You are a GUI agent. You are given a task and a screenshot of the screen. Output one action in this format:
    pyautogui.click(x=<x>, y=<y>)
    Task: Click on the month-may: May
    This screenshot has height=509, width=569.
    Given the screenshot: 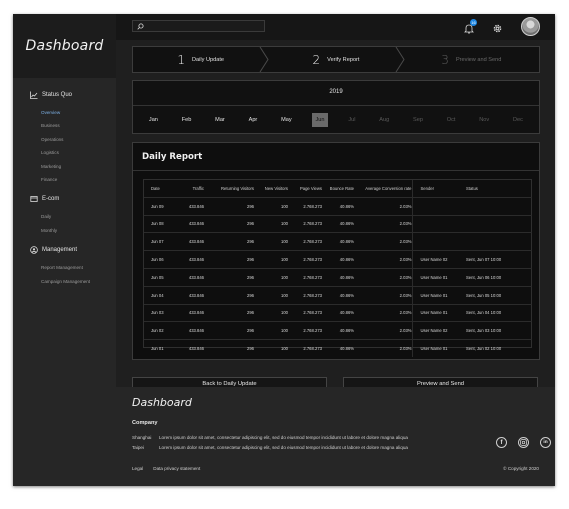 What is the action you would take?
    pyautogui.click(x=286, y=120)
    